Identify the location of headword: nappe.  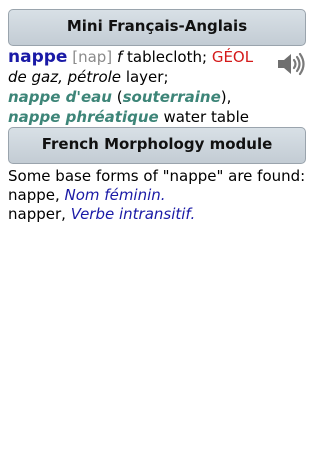
(38, 57).